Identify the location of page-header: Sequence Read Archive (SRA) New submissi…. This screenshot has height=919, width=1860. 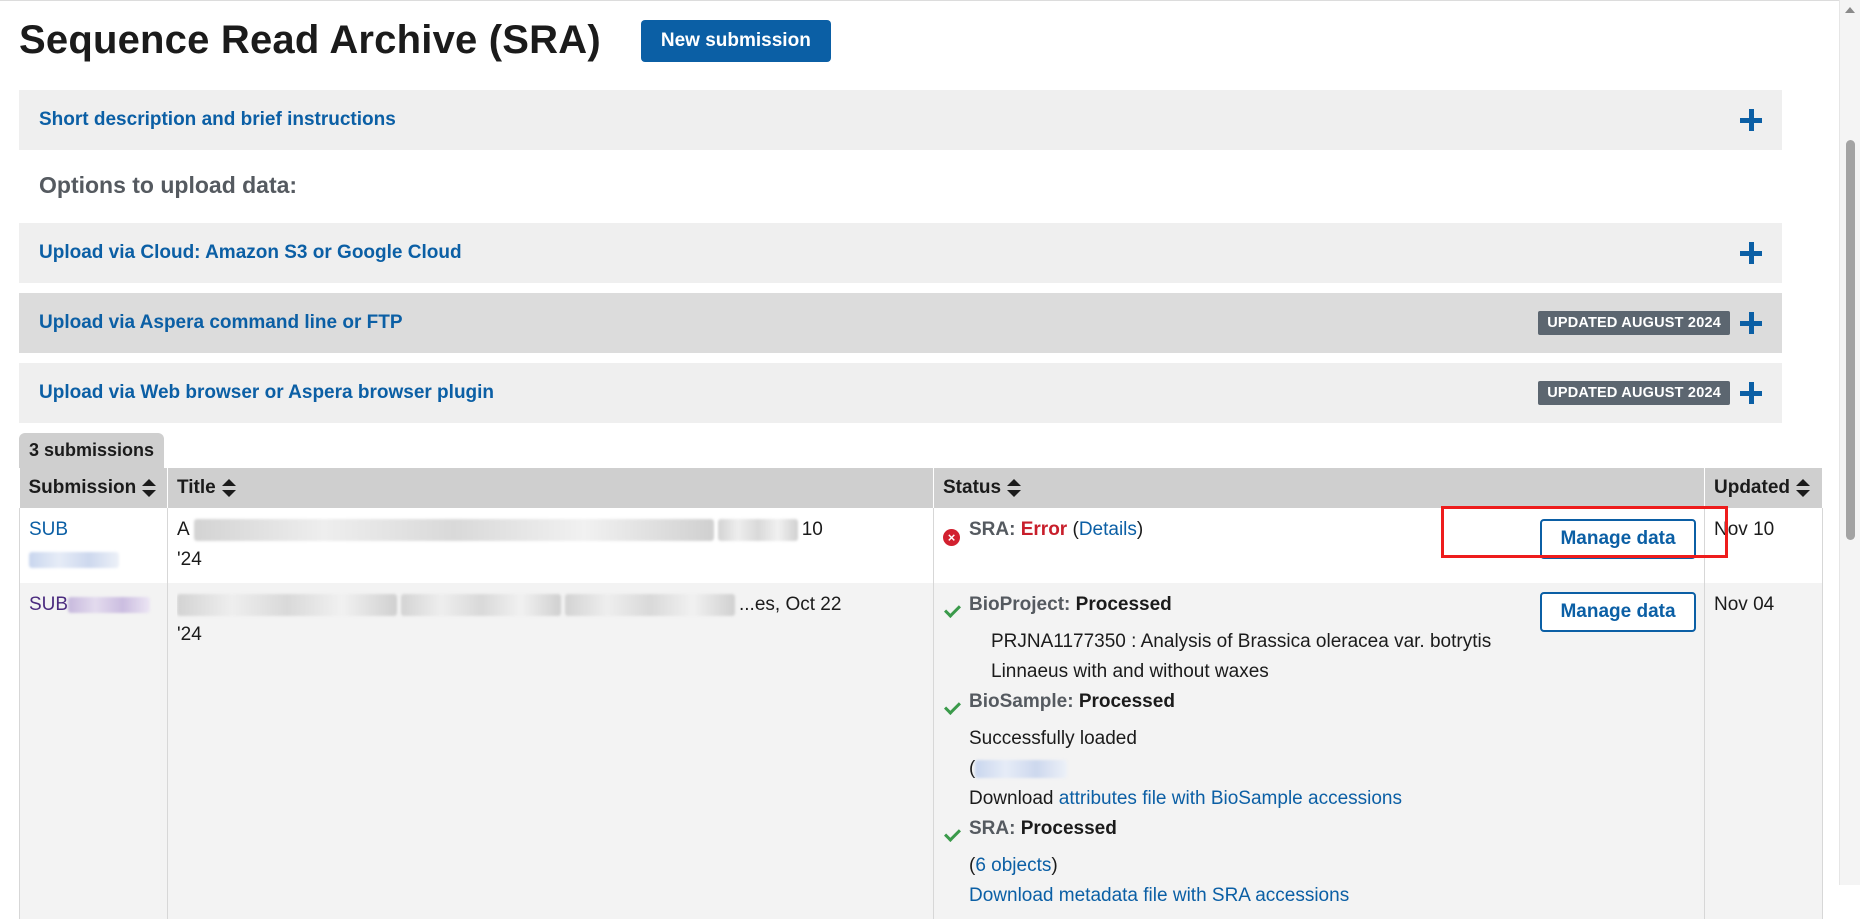
(425, 40).